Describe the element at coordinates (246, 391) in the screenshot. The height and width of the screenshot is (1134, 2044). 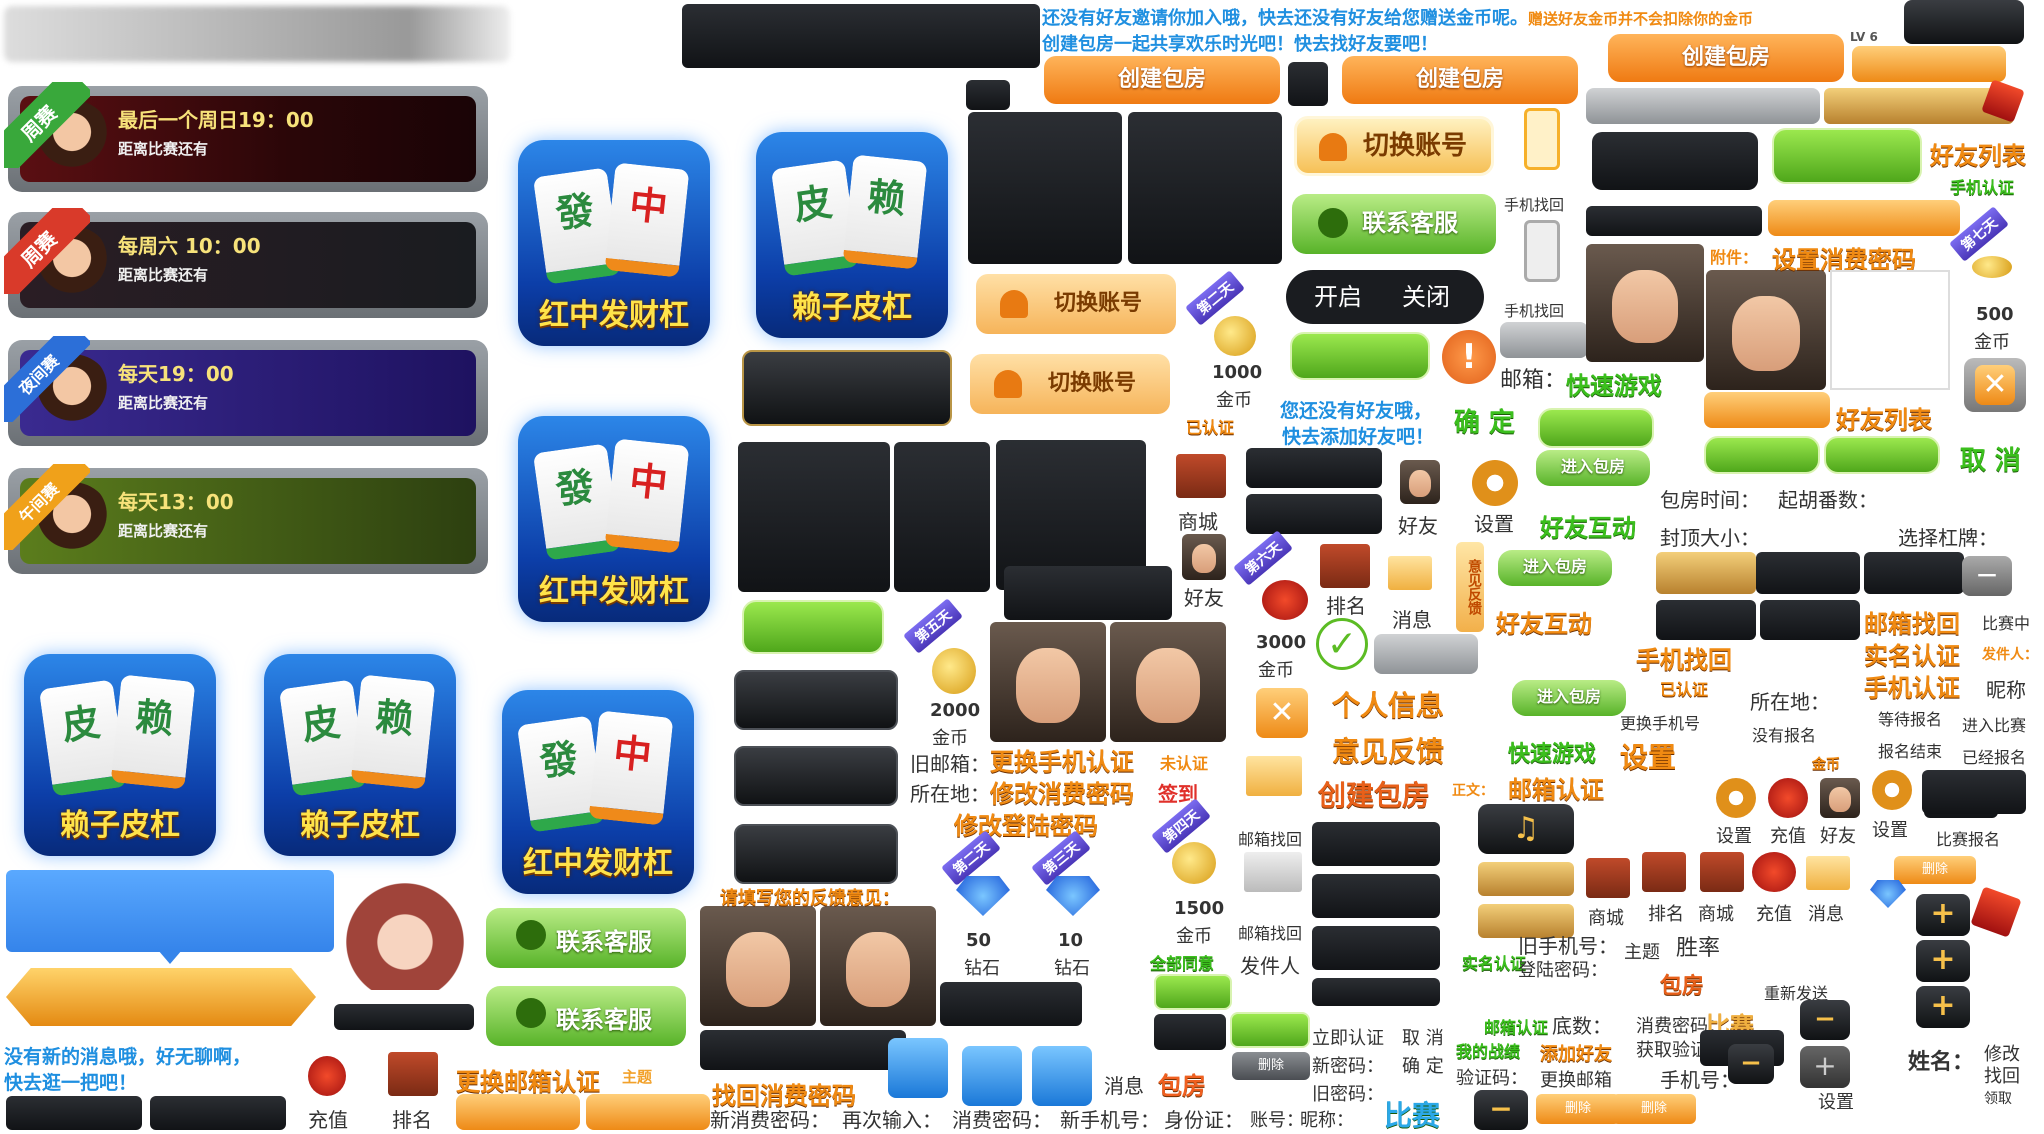
I see `night-match-banner: 夜间赛 每天19：00 距离比赛还有` at that location.